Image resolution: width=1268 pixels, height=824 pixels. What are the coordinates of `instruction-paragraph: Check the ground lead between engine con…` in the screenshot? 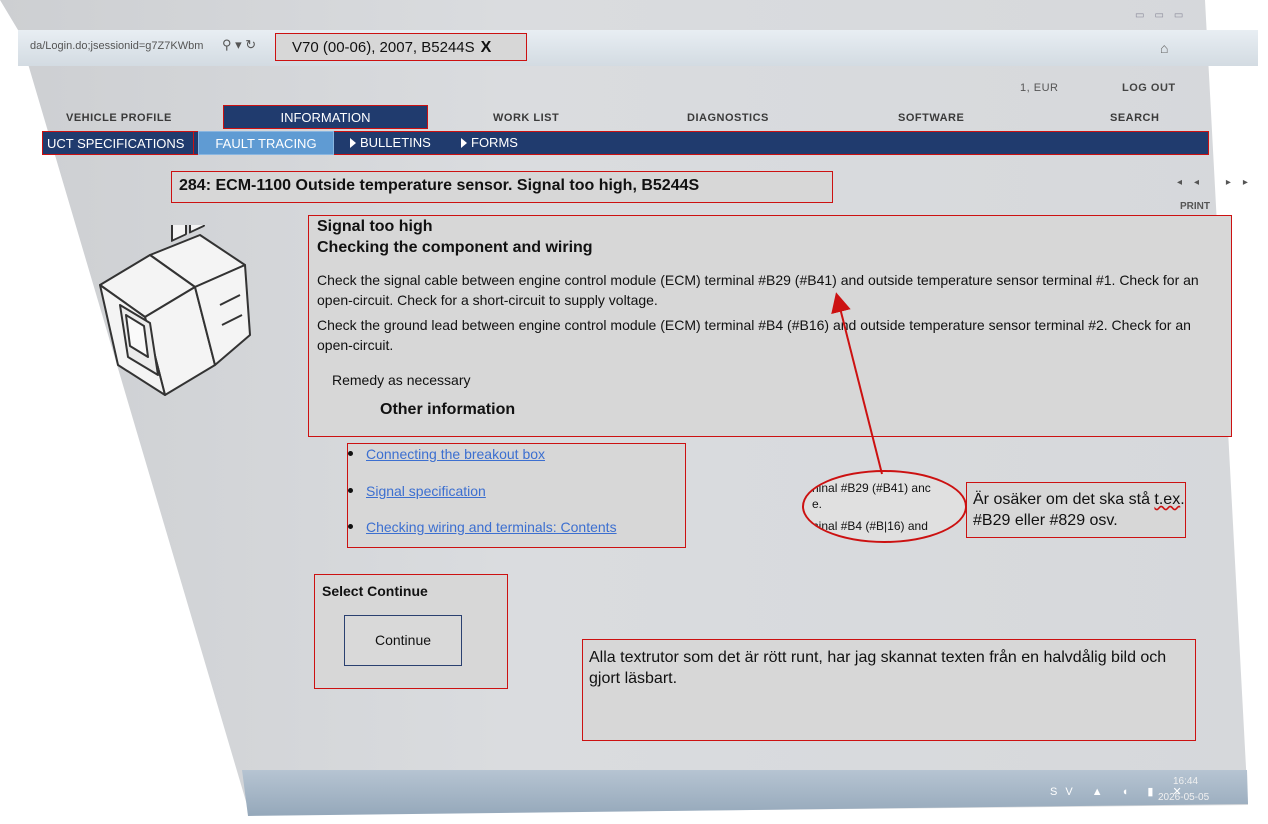 It's located at (754, 335).